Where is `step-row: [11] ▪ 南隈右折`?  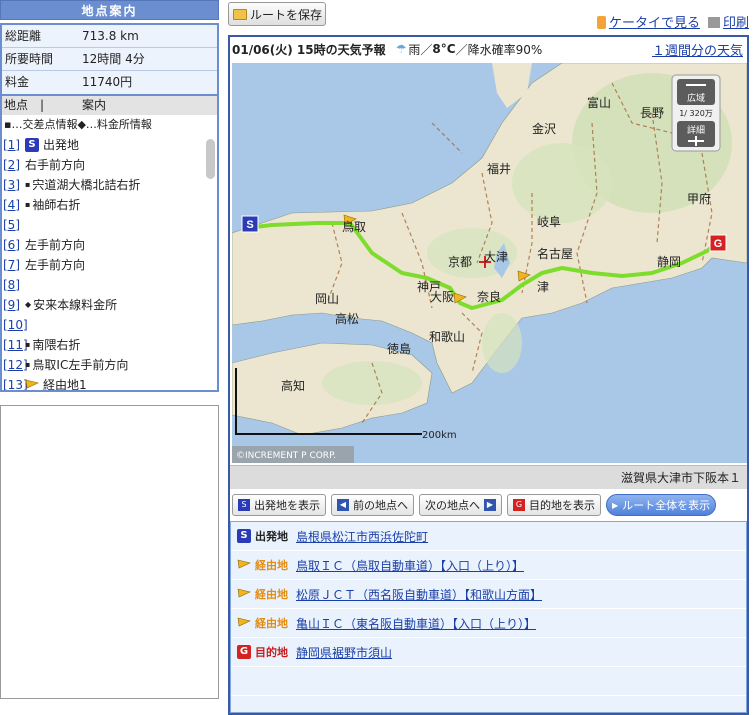 step-row: [11] ▪ 南隈右折 is located at coordinates (109, 345).